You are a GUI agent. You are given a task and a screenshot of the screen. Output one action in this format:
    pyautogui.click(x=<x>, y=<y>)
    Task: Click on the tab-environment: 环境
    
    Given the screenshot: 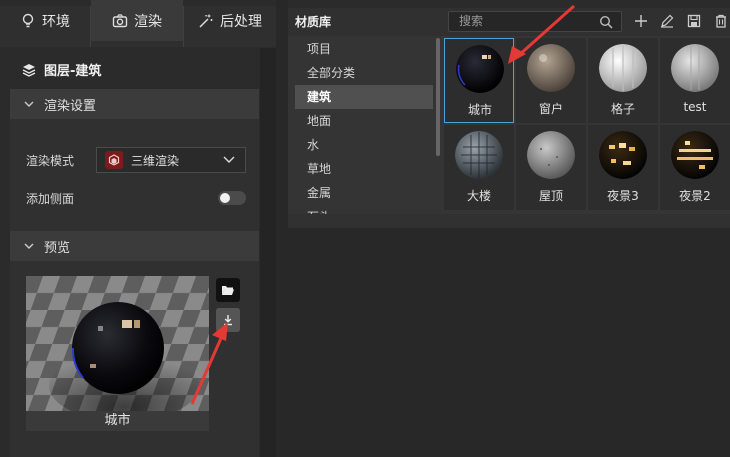 What is the action you would take?
    pyautogui.click(x=45, y=20)
    